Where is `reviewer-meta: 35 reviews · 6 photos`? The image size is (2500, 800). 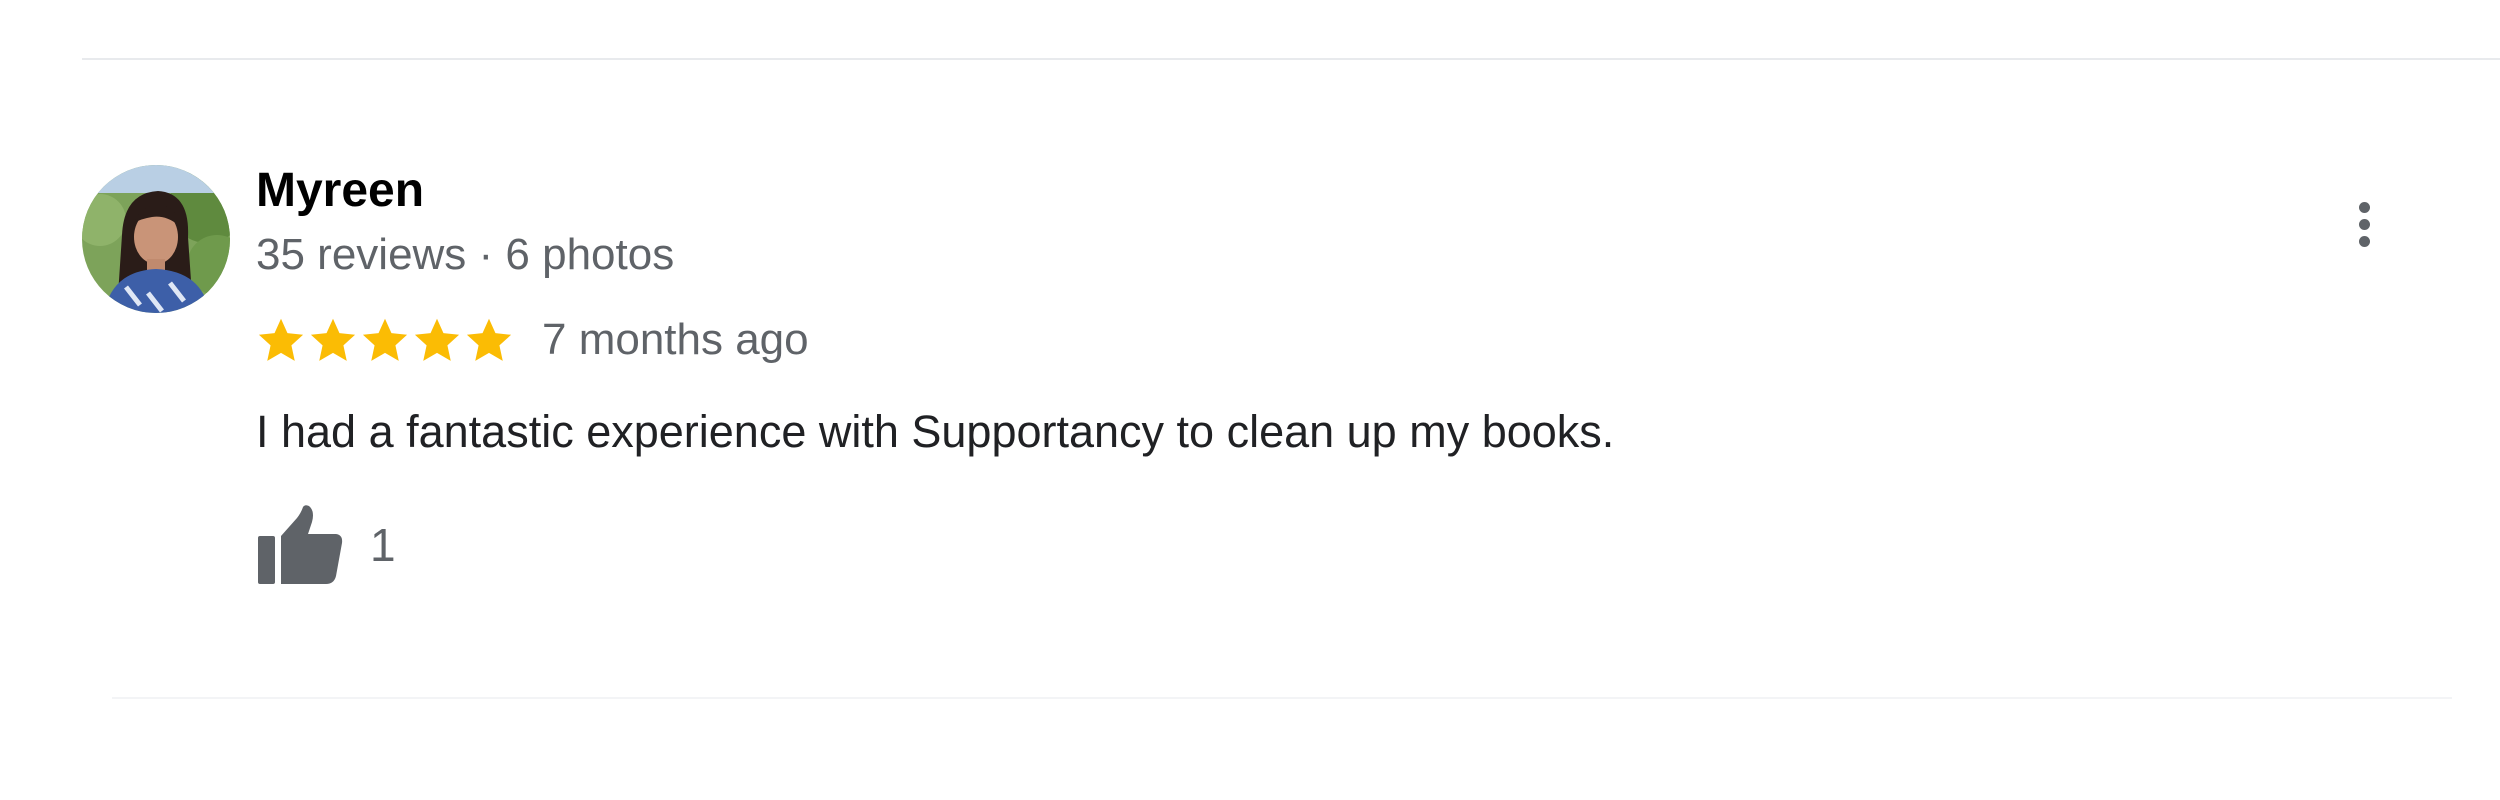 reviewer-meta: 35 reviews · 6 photos is located at coordinates (465, 255).